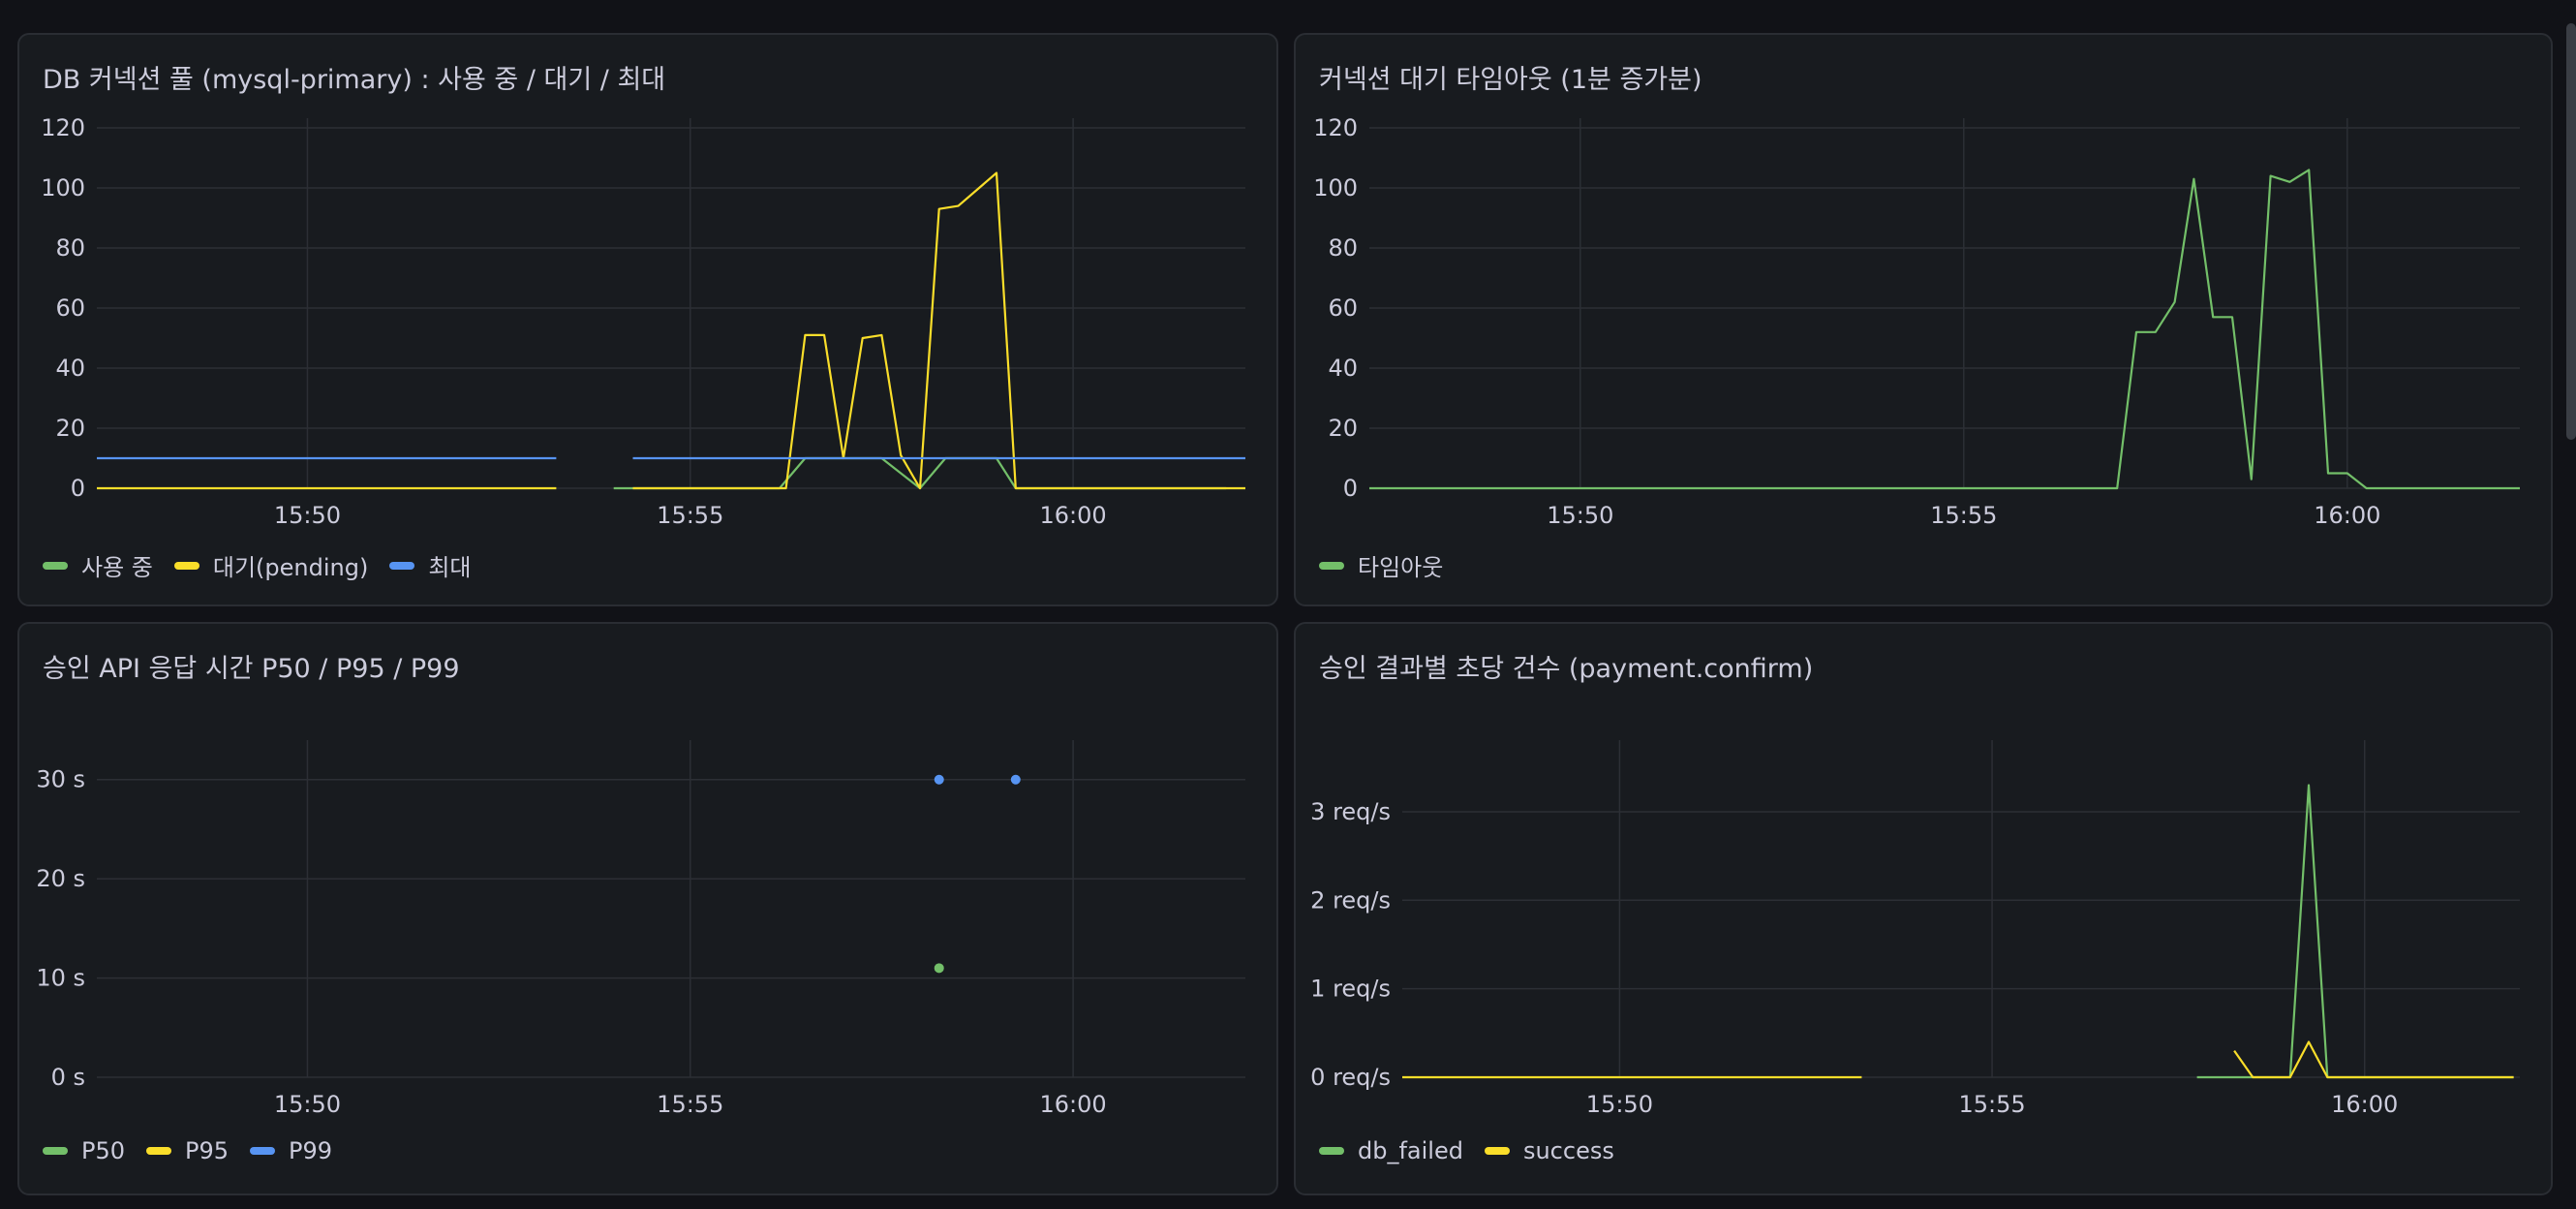 Image resolution: width=2576 pixels, height=1209 pixels. Describe the element at coordinates (1466, 1150) in the screenshot. I see `legend: db_failed success` at that location.